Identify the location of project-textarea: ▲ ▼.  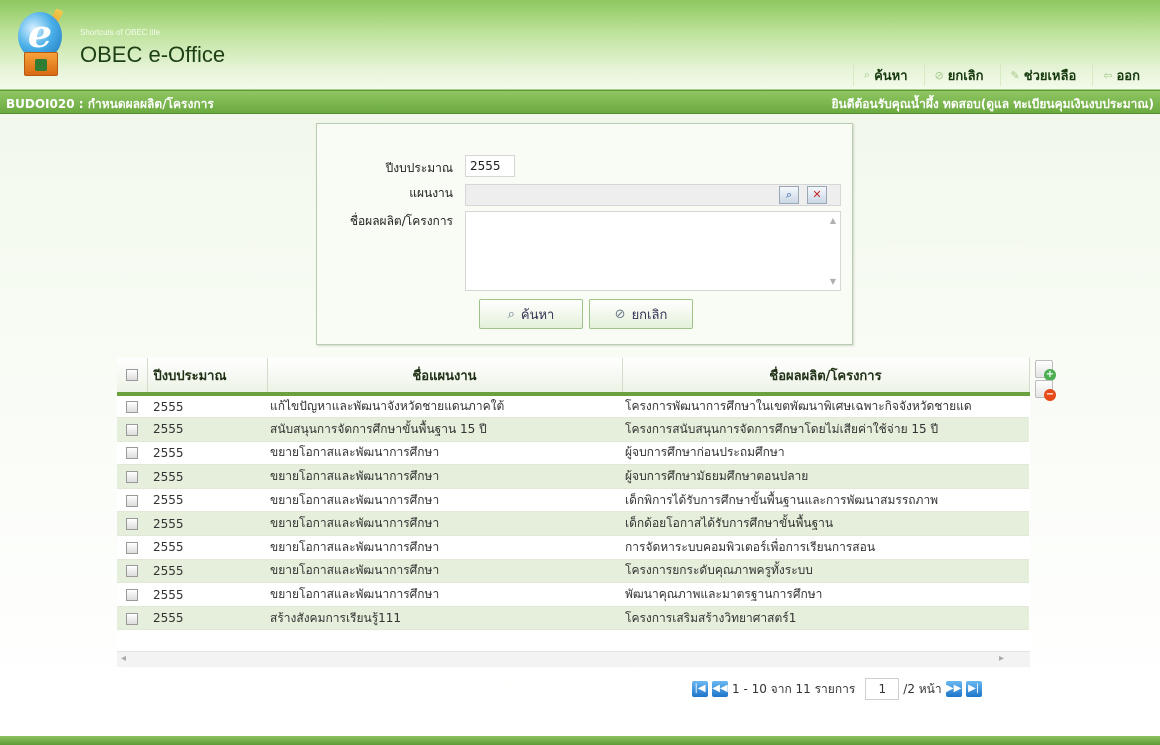
(653, 251).